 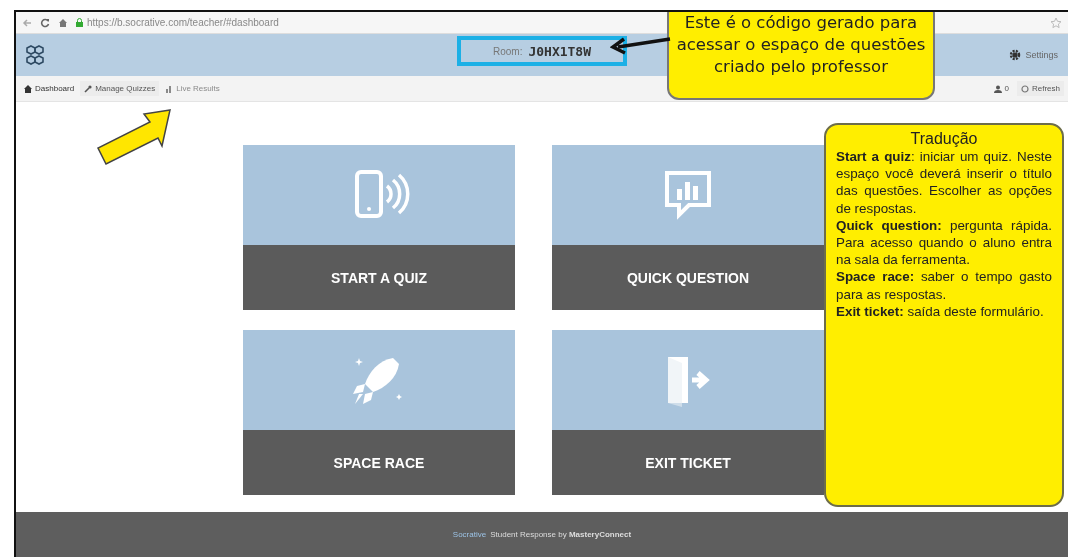 What do you see at coordinates (688, 227) in the screenshot?
I see `activity-card: QUICK QUESTION` at bounding box center [688, 227].